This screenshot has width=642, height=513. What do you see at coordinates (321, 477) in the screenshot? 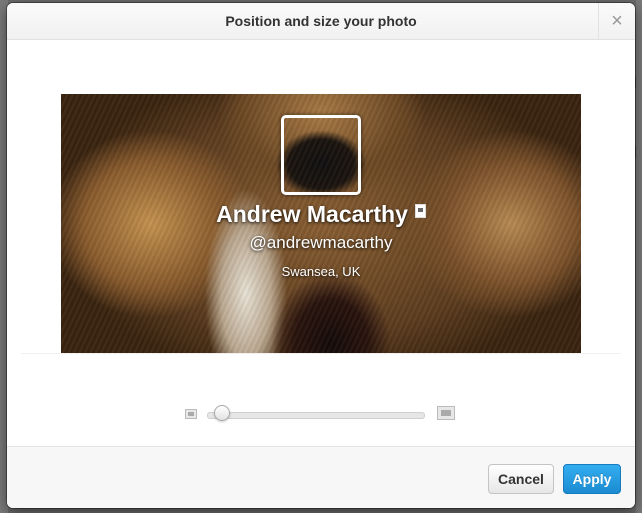
I see `dialog-footer: Cancel Apply` at bounding box center [321, 477].